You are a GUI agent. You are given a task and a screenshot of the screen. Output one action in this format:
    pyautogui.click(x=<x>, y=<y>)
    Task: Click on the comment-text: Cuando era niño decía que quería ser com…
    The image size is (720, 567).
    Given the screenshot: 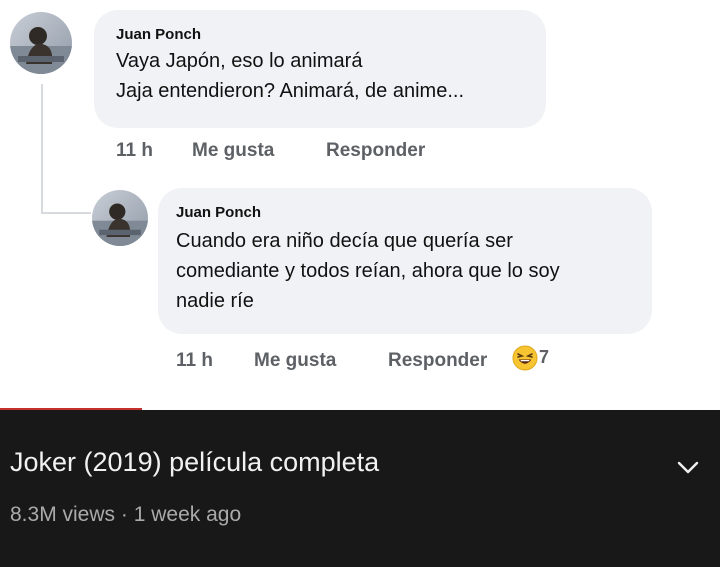 What is the action you would take?
    pyautogui.click(x=368, y=271)
    